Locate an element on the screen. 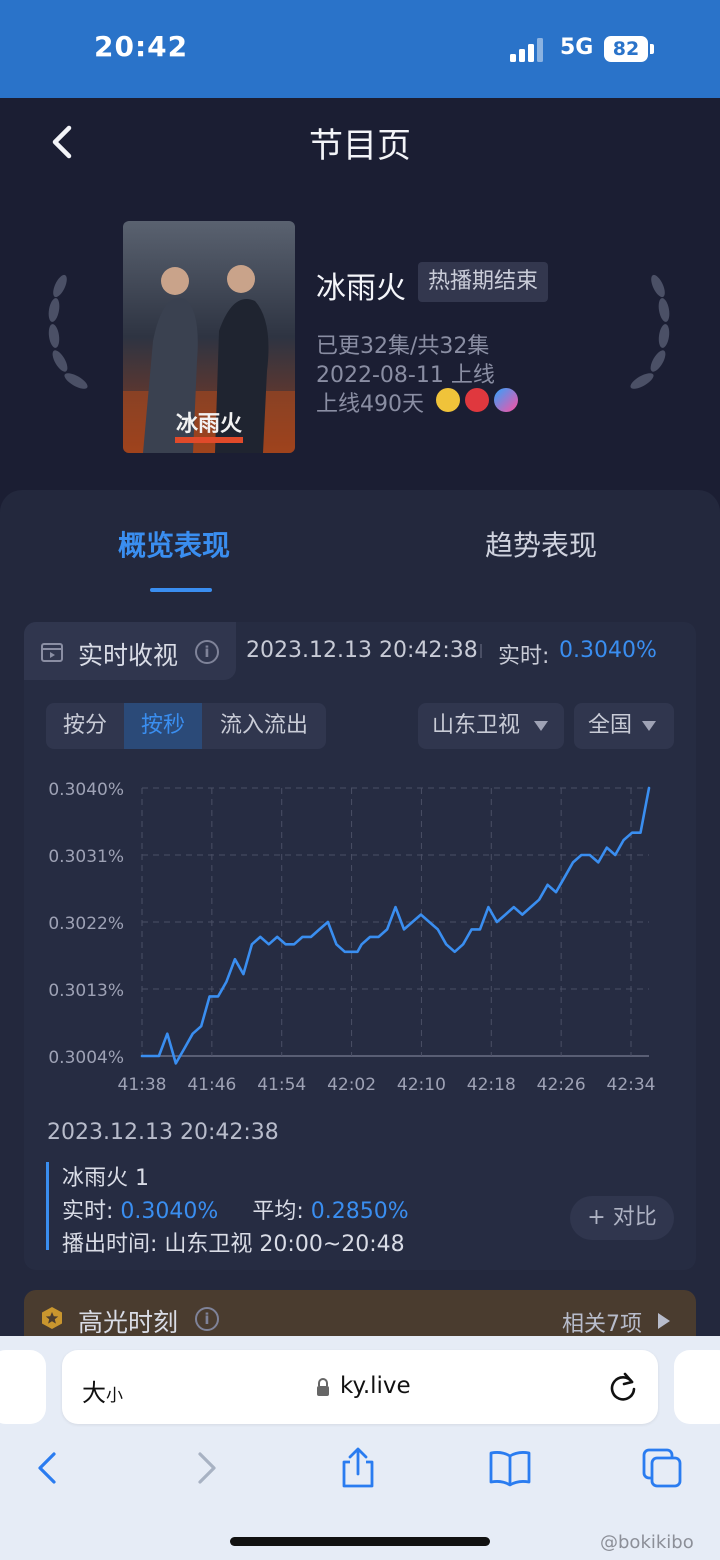 Image resolution: width=720 pixels, height=1560 pixels. prev-tab-preview is located at coordinates (23, 1387).